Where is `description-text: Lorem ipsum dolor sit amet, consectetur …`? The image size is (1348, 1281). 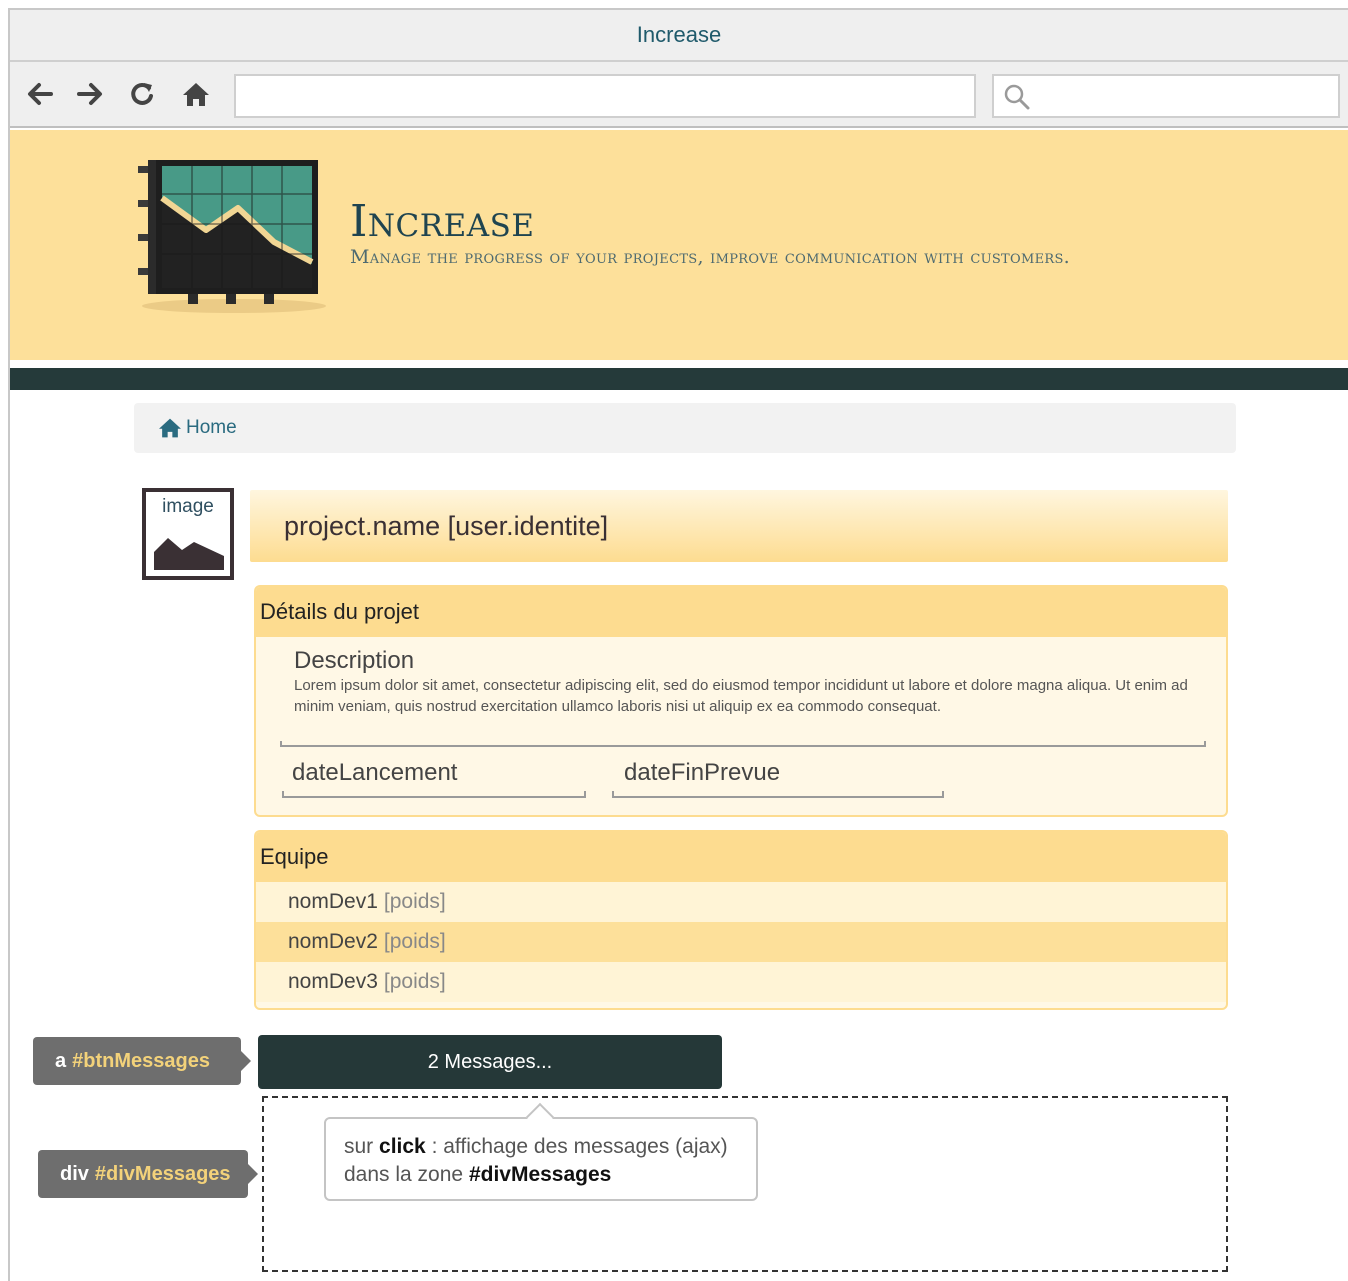
description-text: Lorem ipsum dolor sit amet, consectetur … is located at coordinates (741, 696).